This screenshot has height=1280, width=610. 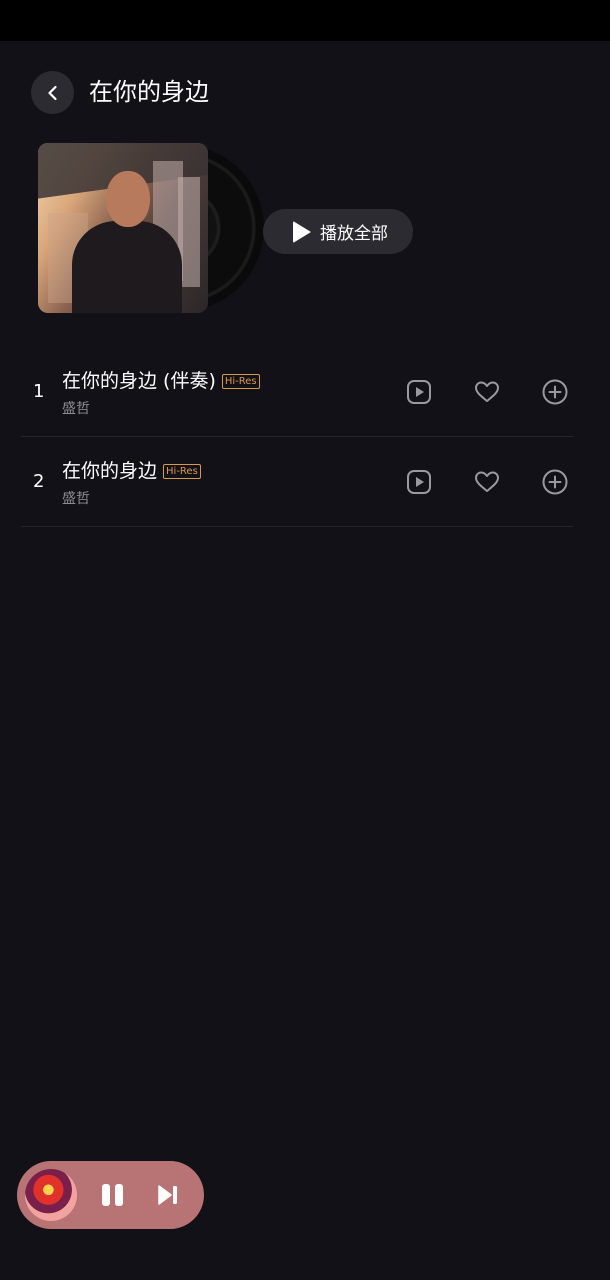 I want to click on play-all-label: 播放全部, so click(x=354, y=234).